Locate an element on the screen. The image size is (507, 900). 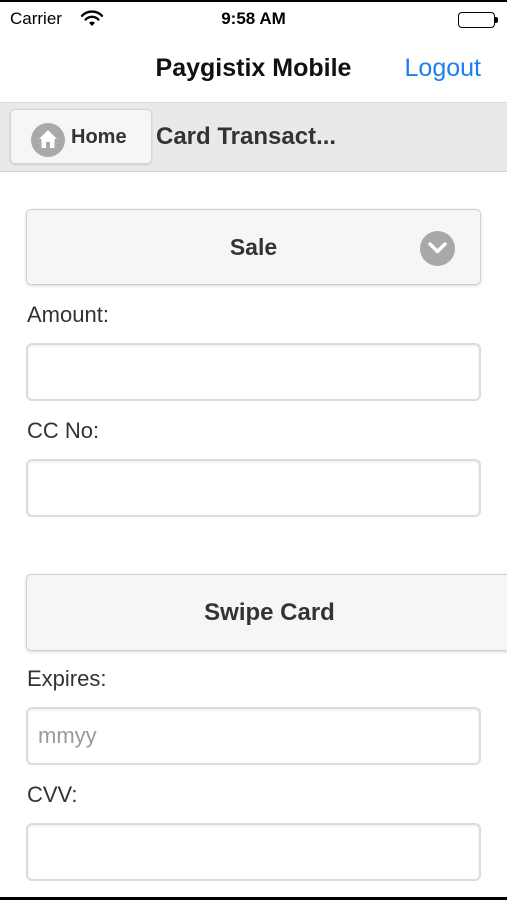
expires-input is located at coordinates (253, 736).